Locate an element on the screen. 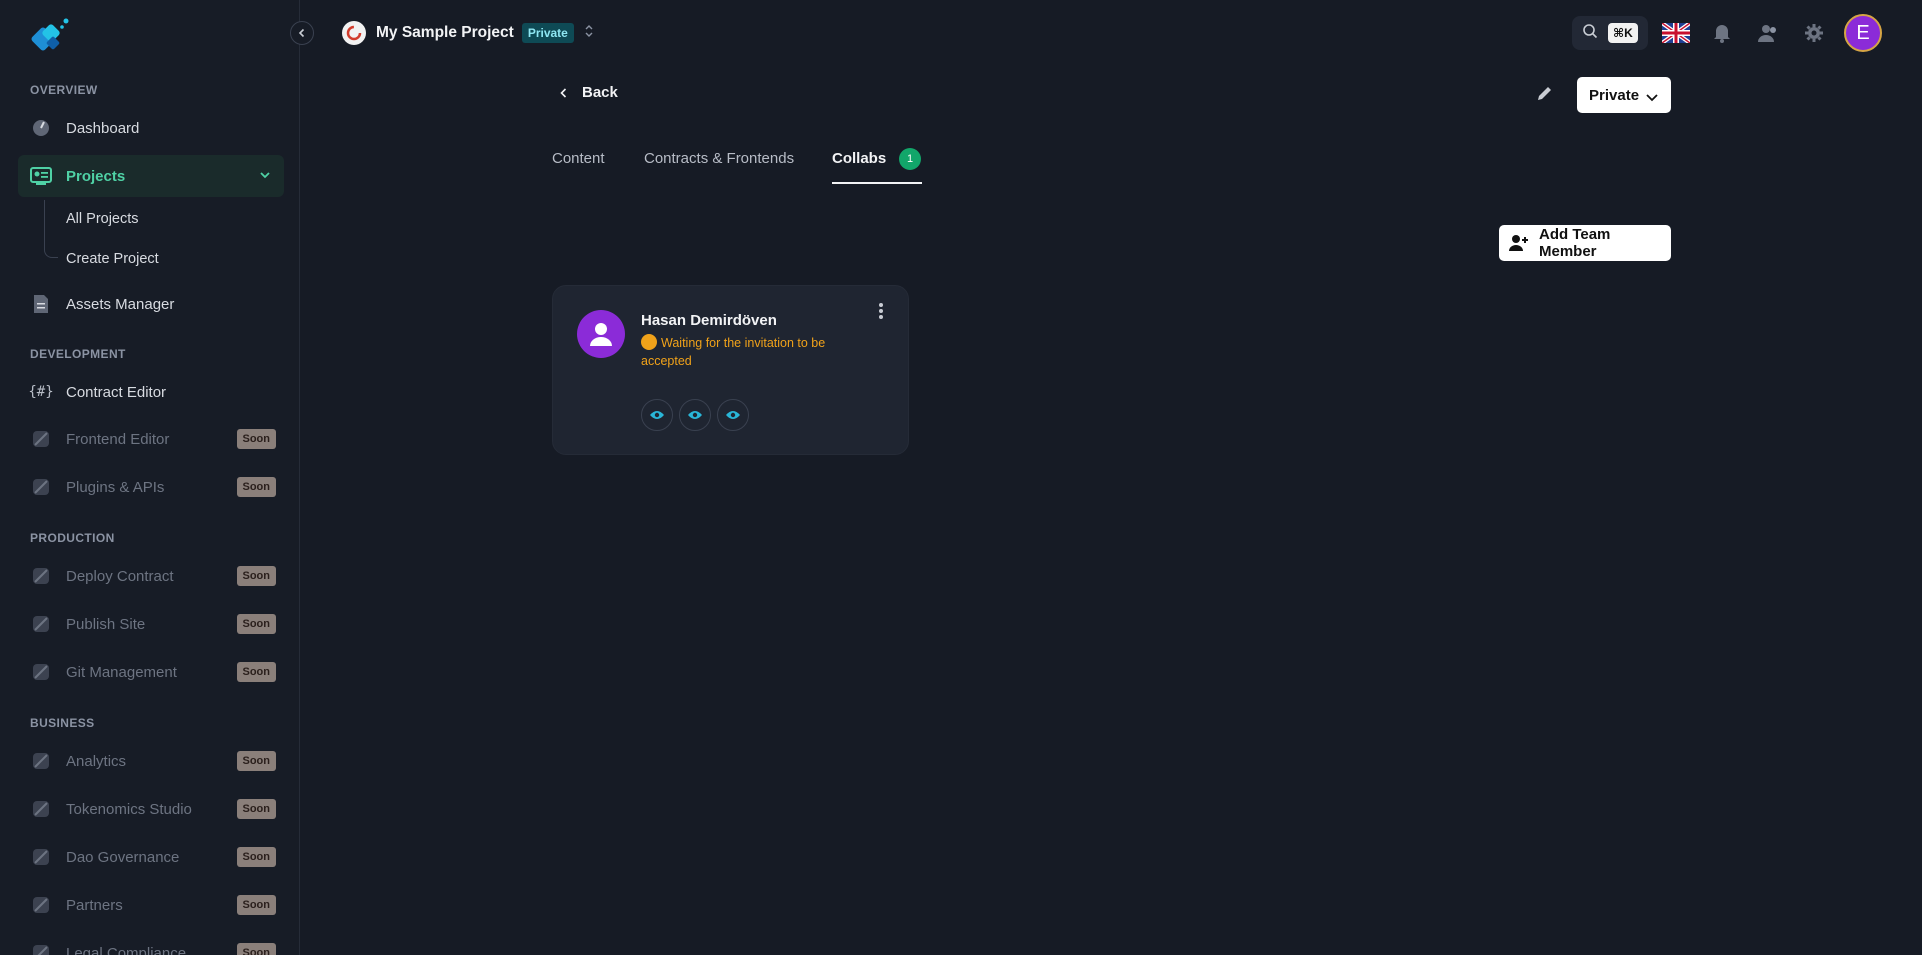 The image size is (1922, 955). visibility-select-value: Private is located at coordinates (1614, 95).